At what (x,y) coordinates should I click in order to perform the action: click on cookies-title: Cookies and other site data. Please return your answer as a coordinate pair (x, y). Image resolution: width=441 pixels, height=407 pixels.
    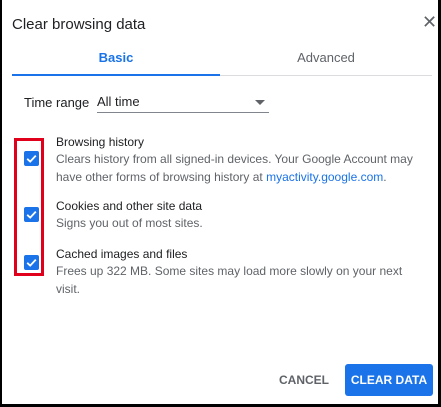
    Looking at the image, I should click on (129, 206).